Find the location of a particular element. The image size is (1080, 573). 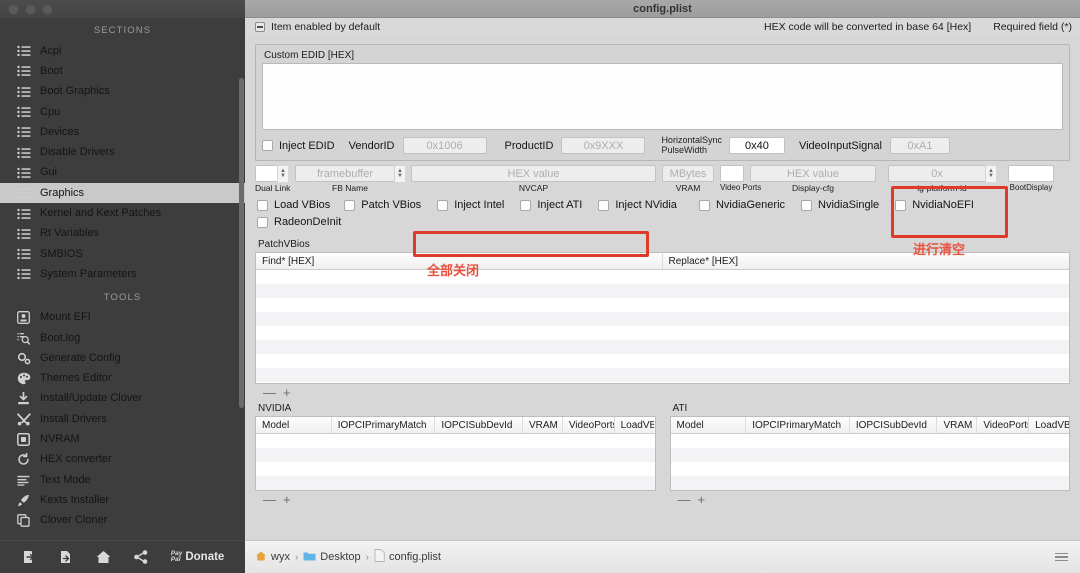

checkbox-nvidiasingle: NvidiaSingle is located at coordinates (840, 205).